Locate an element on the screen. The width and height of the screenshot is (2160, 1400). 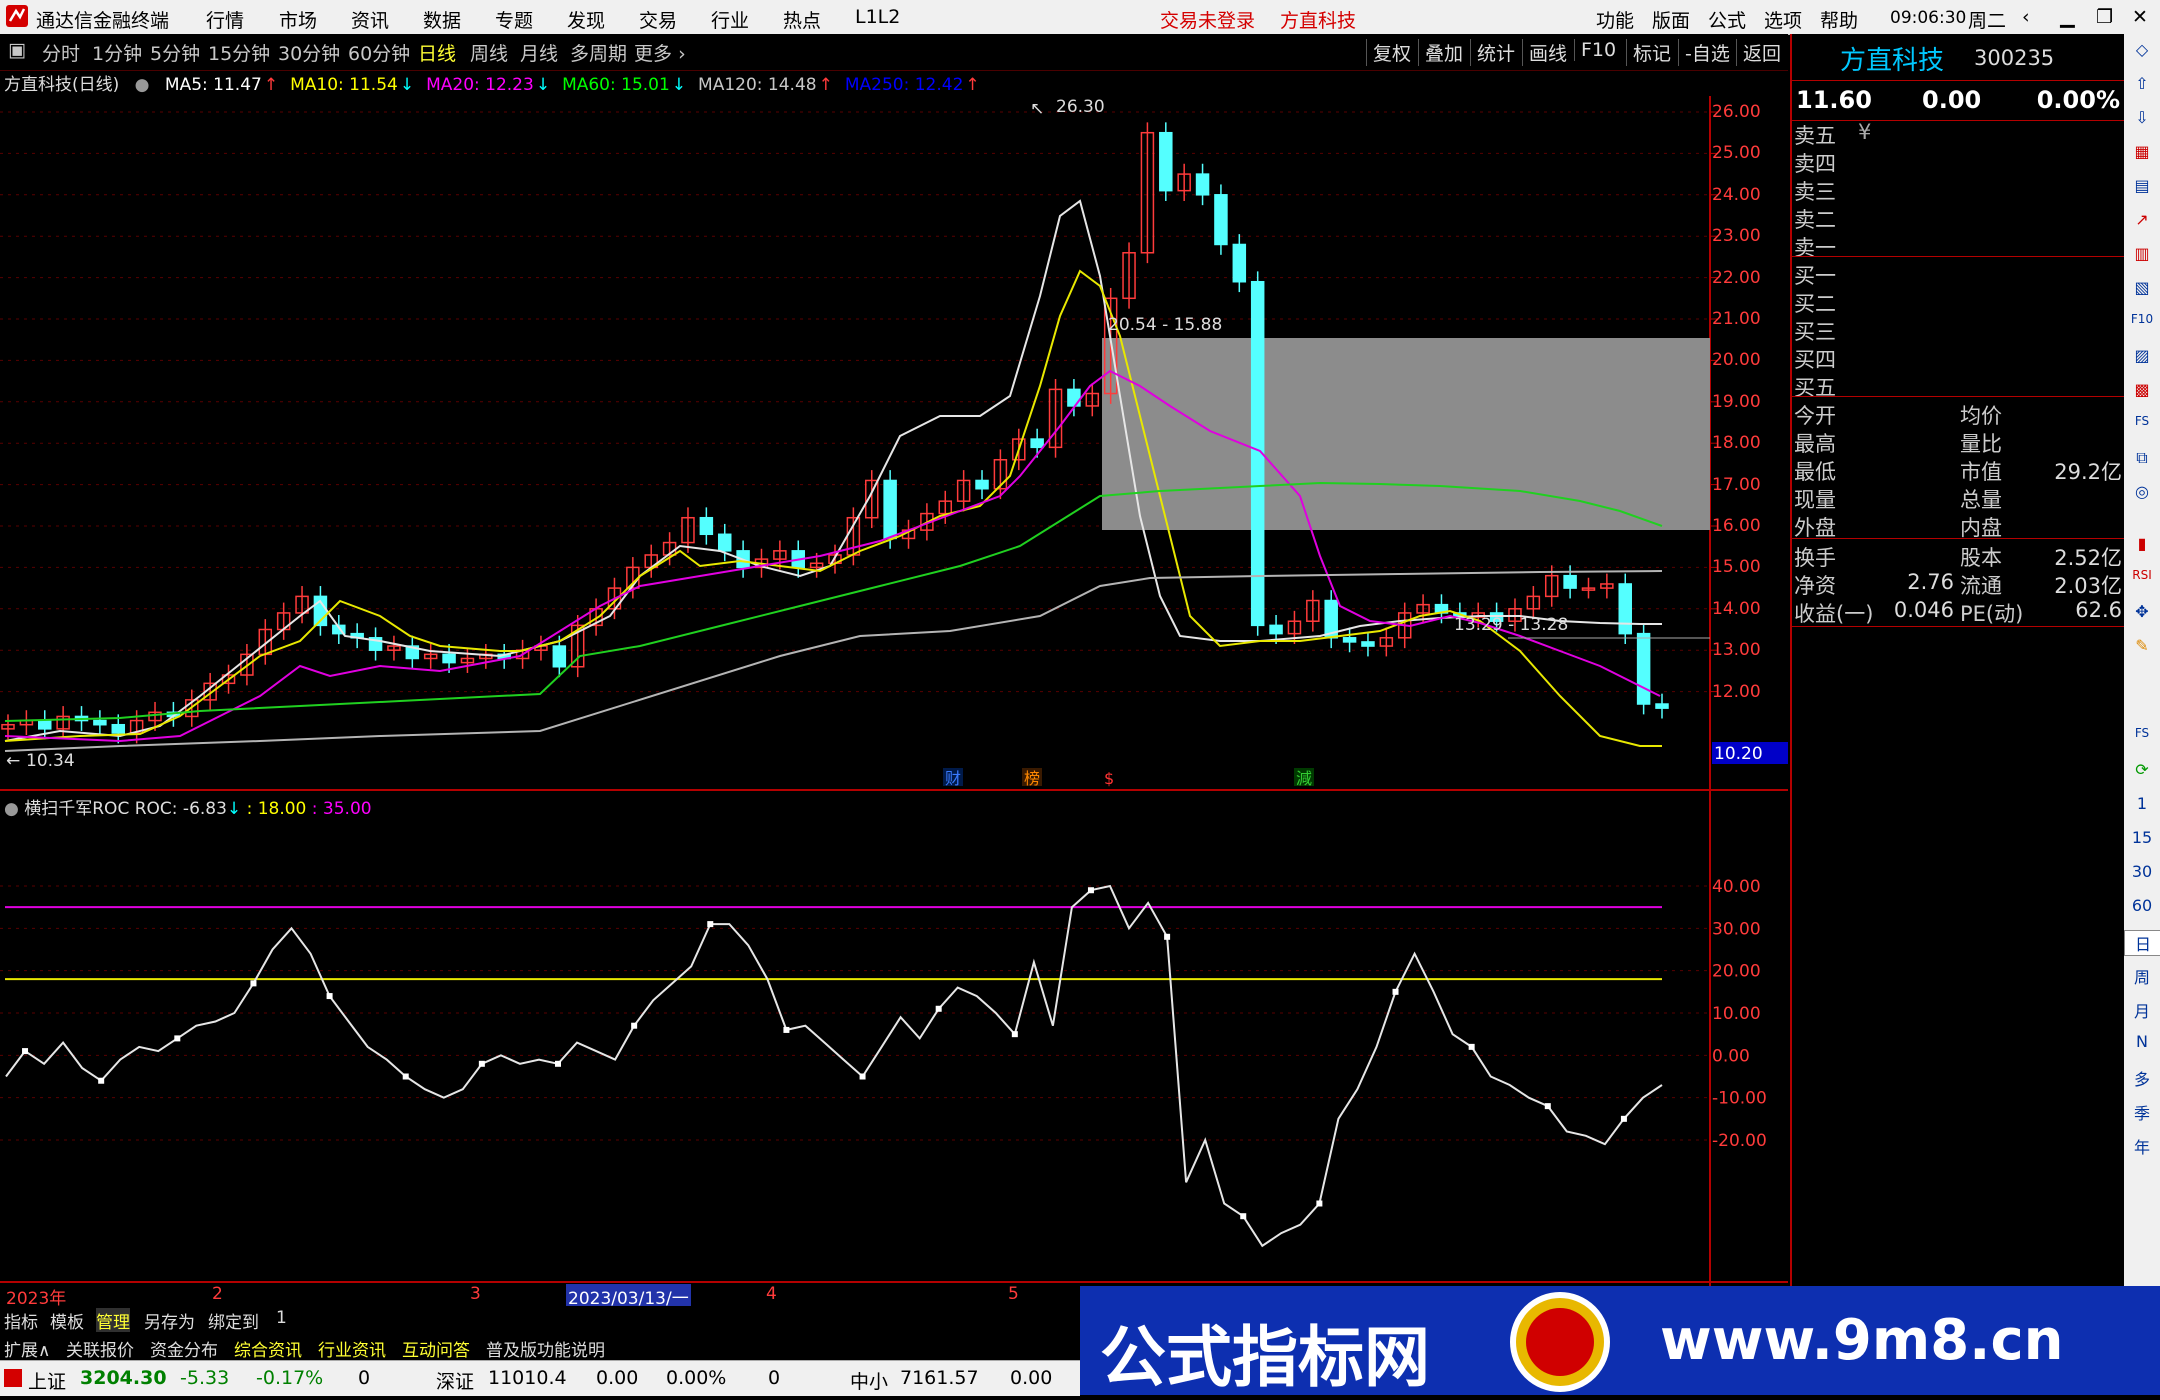
period-button: 年 is located at coordinates (2142, 1146).